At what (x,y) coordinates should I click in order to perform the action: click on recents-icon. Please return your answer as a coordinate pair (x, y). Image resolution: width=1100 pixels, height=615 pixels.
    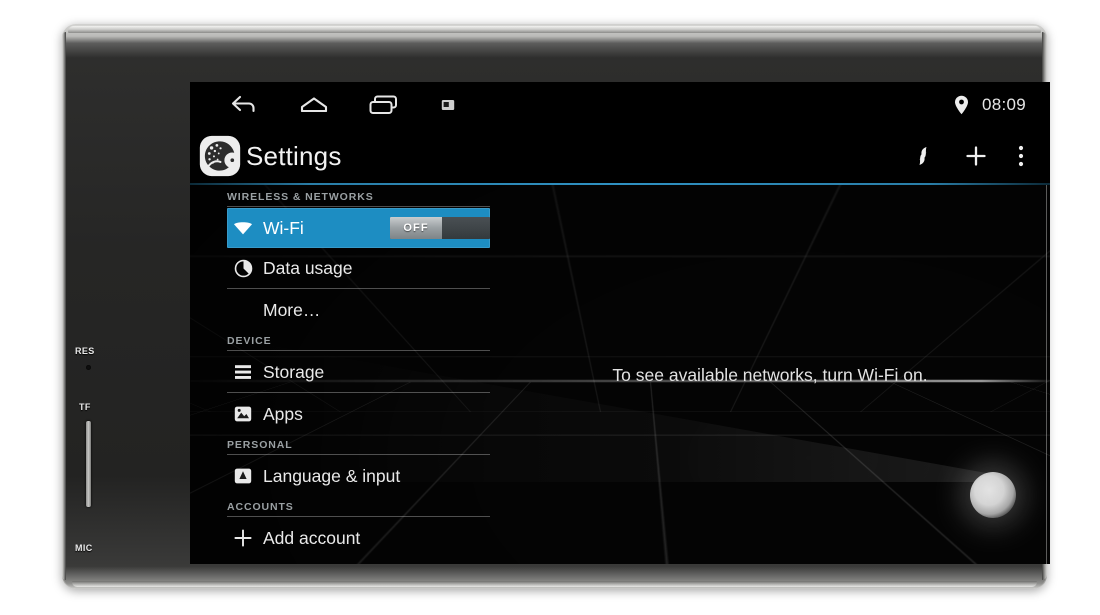
    Looking at the image, I should click on (383, 104).